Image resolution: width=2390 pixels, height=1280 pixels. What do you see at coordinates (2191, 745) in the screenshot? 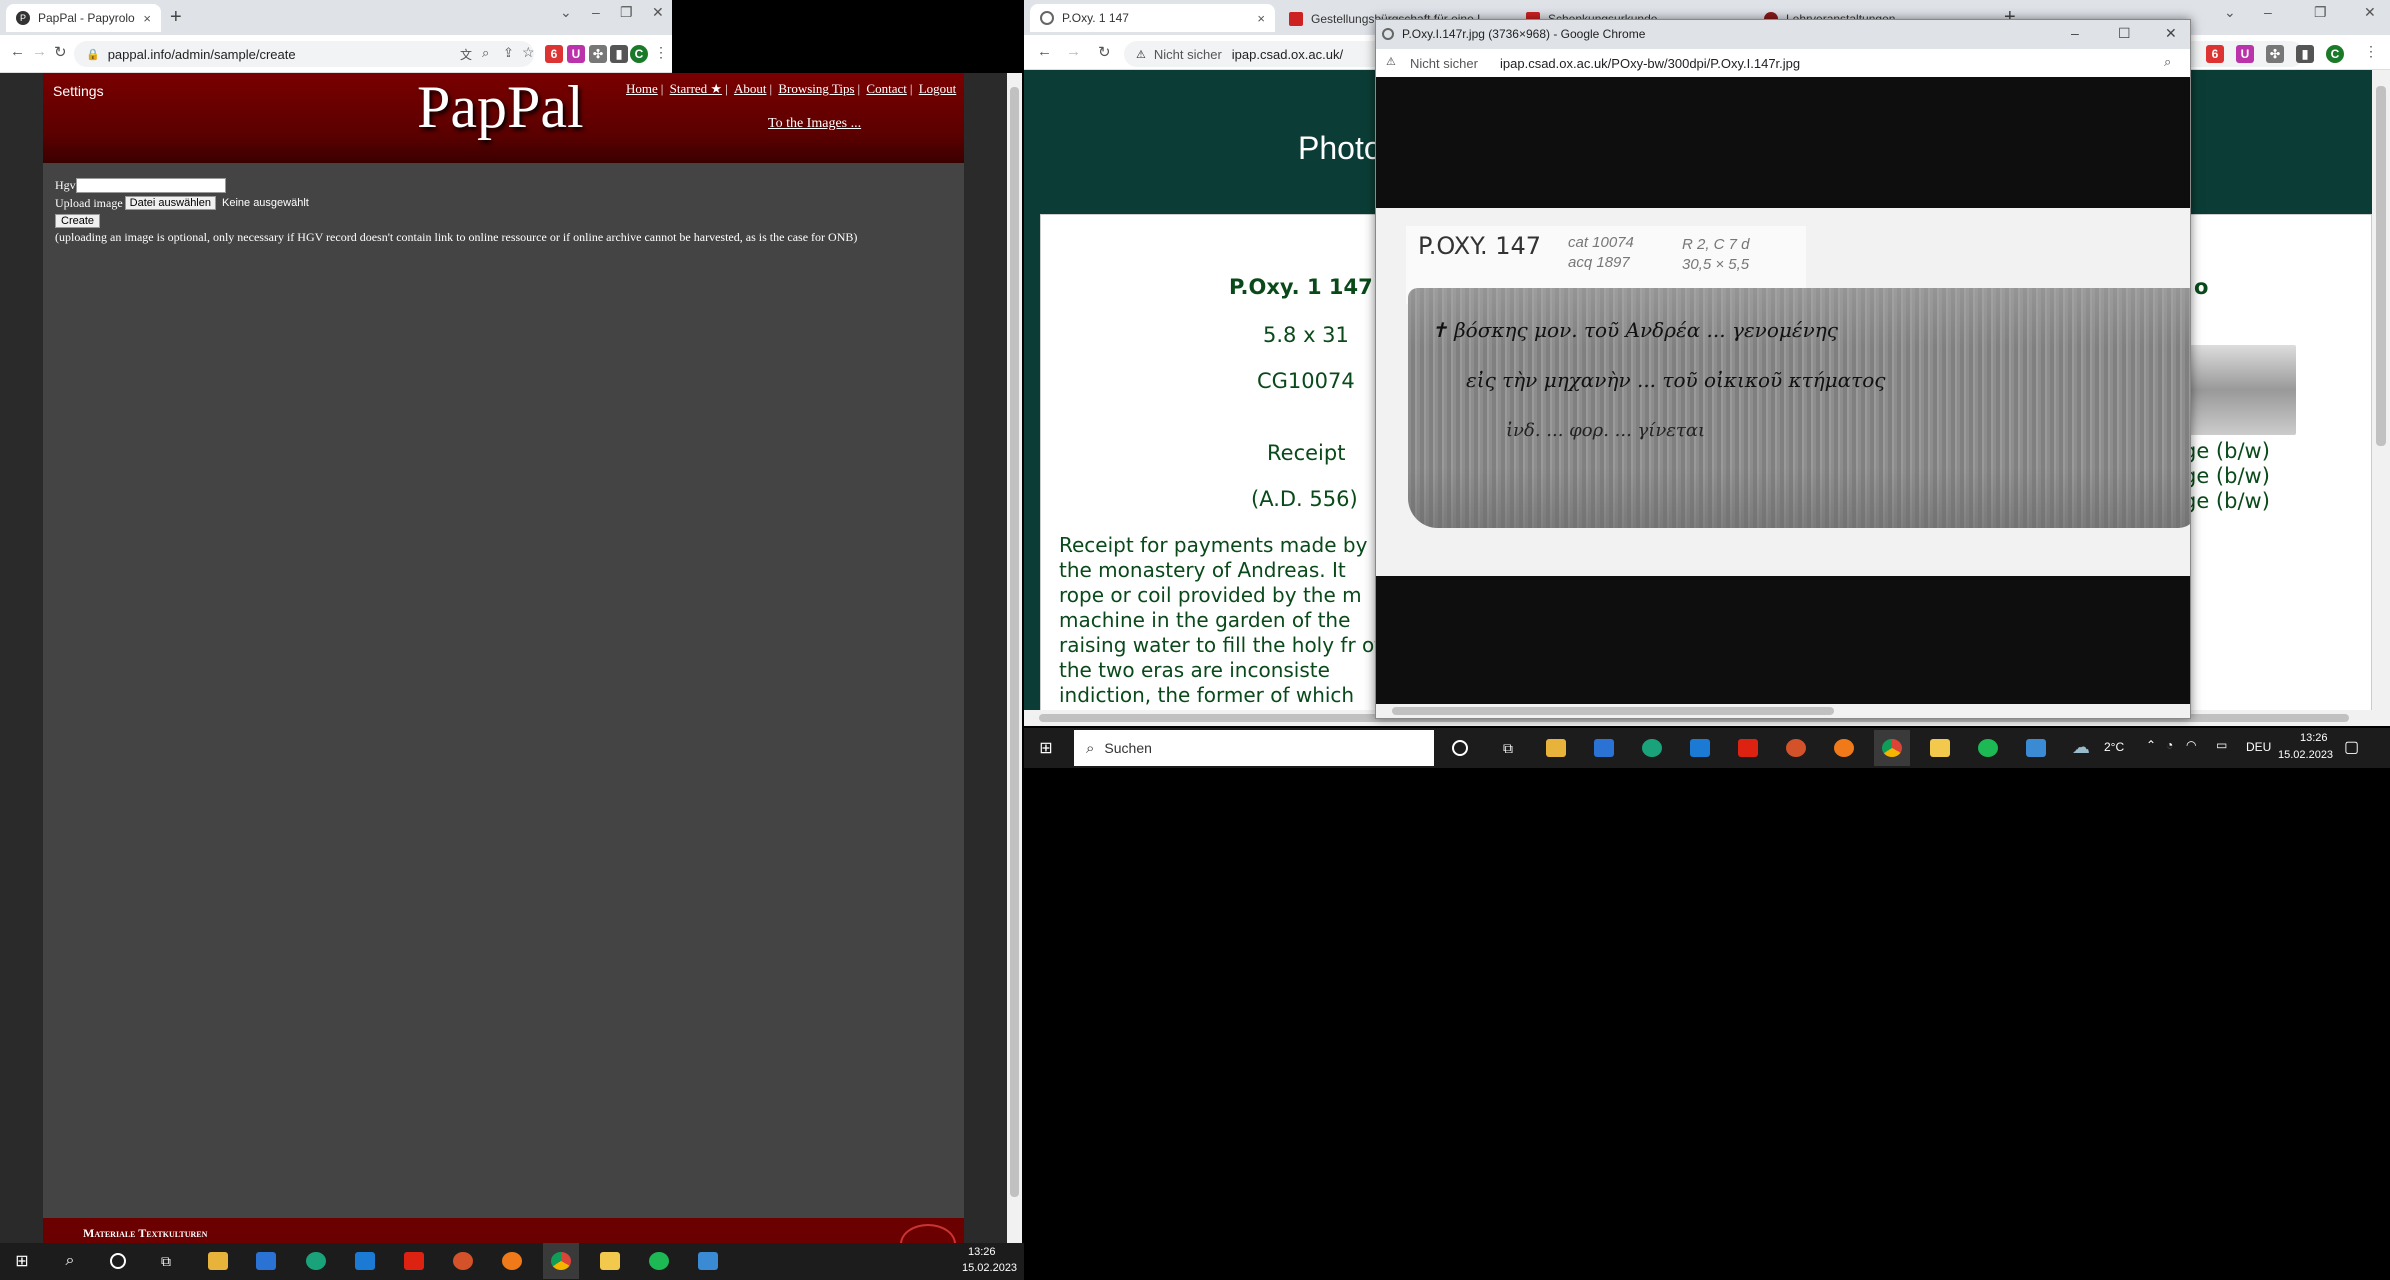
I see `tray-wifi-icon: ◠` at bounding box center [2191, 745].